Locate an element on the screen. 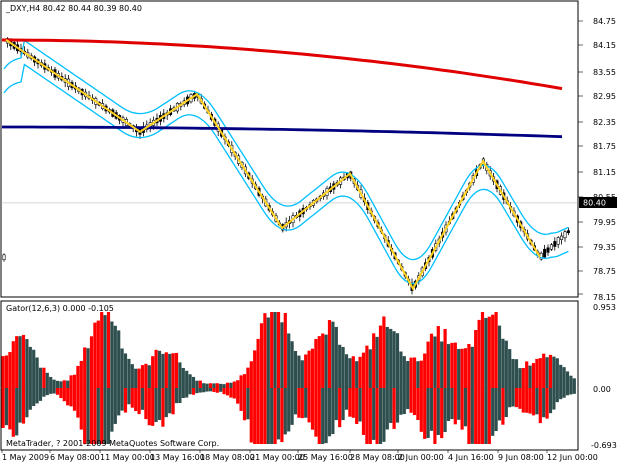 The width and height of the screenshot is (620, 469). price-tick-label: 82.35 is located at coordinates (604, 122).